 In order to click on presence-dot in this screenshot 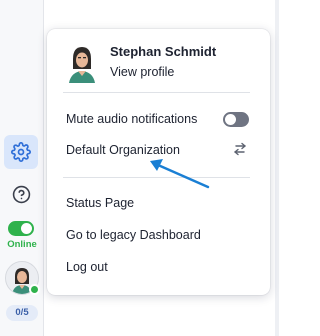, I will do `click(34, 289)`.